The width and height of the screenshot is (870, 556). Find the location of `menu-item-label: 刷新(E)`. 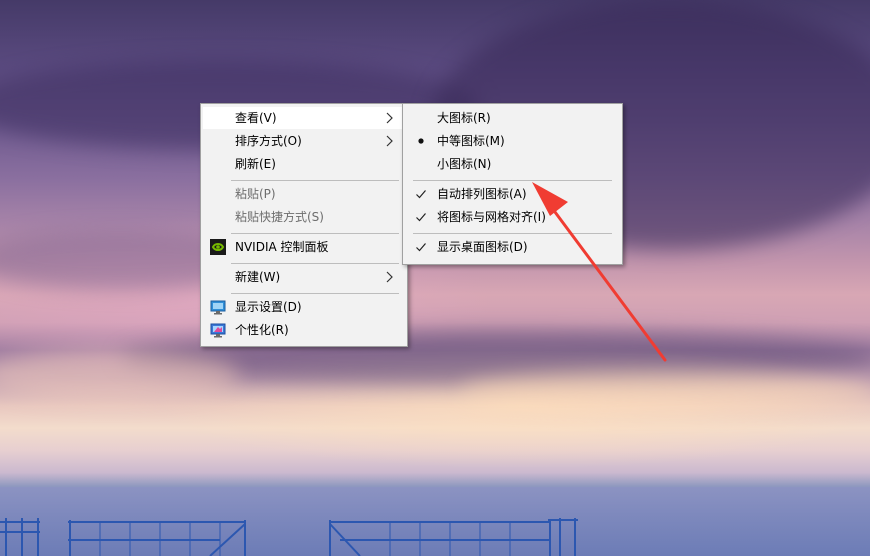

menu-item-label: 刷新(E) is located at coordinates (255, 164).